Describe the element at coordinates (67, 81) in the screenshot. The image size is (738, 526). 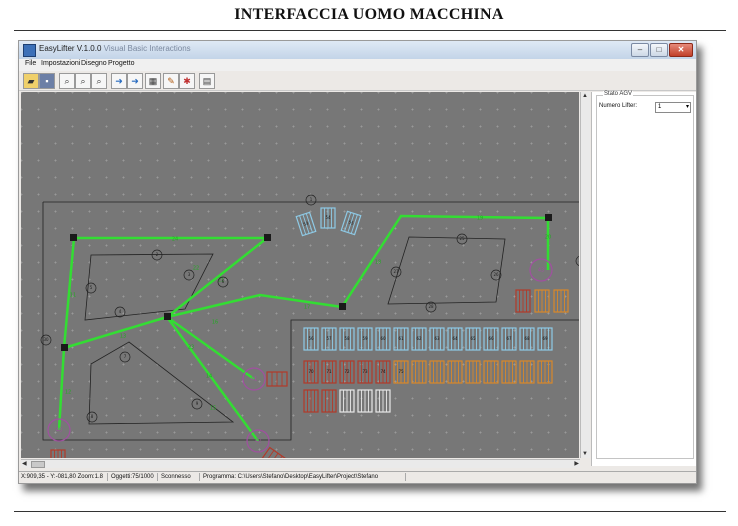
I see `zoom-in-icon: ⌕` at that location.